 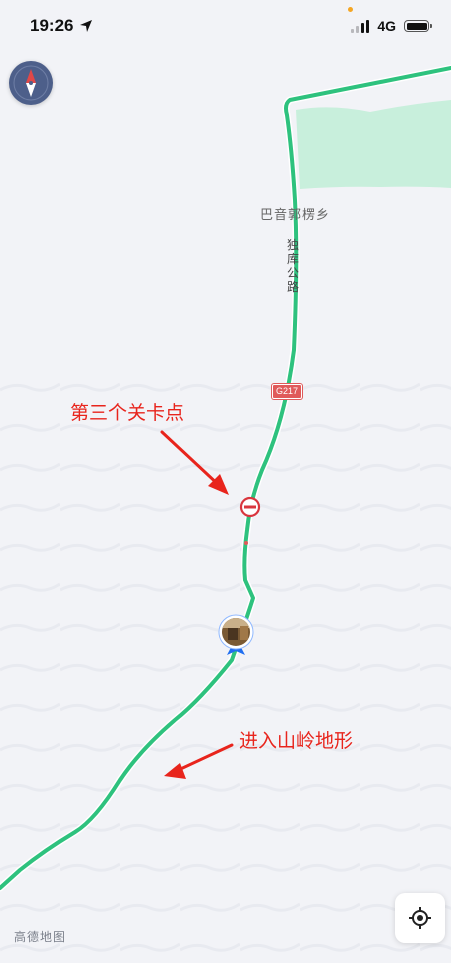 I want to click on locate-icon, so click(x=420, y=918).